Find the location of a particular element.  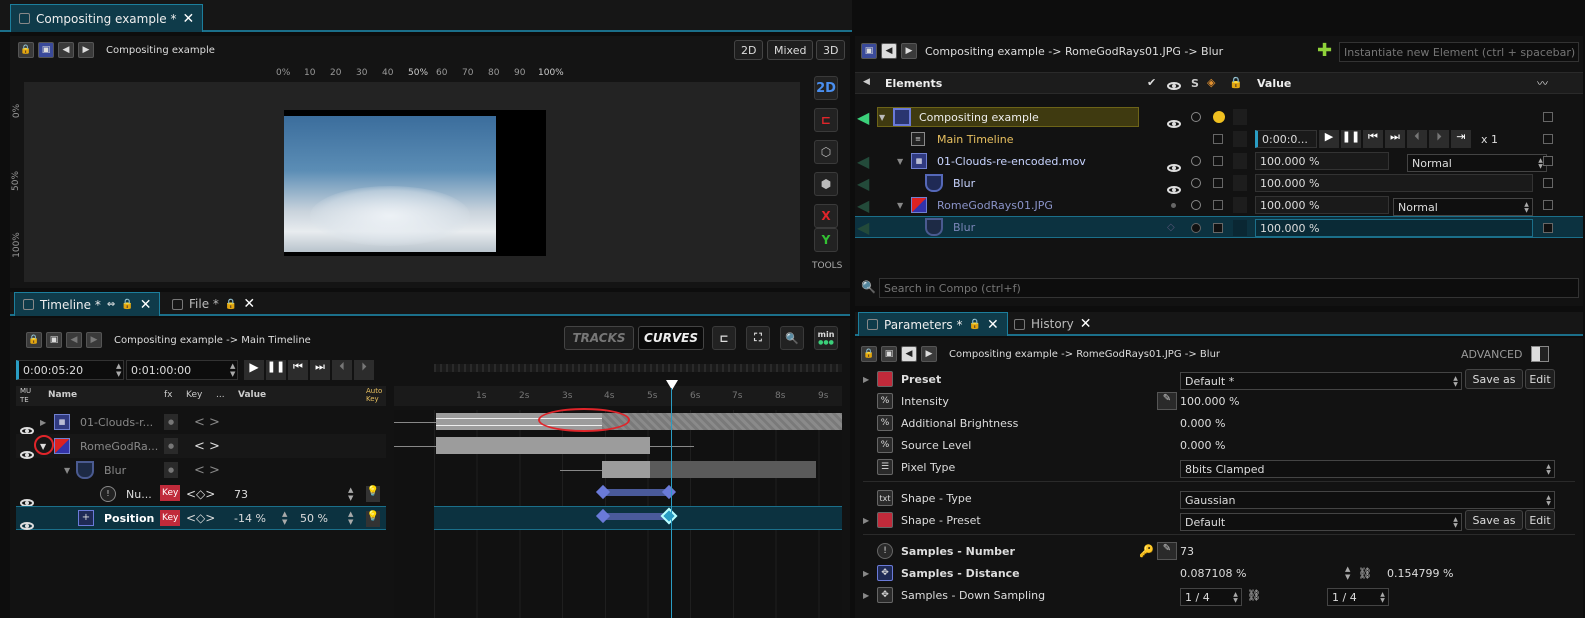

tool-y-button: Y is located at coordinates (826, 240).